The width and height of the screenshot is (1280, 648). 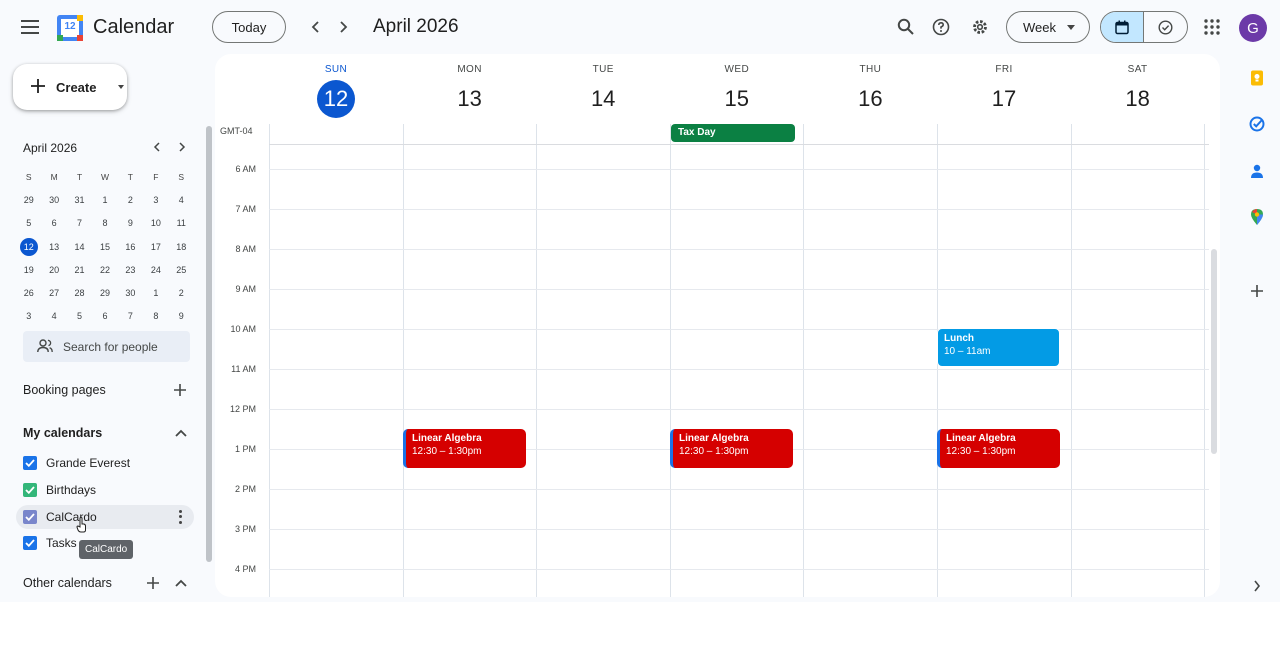 I want to click on mini-calendar-day: 14, so click(x=79, y=247).